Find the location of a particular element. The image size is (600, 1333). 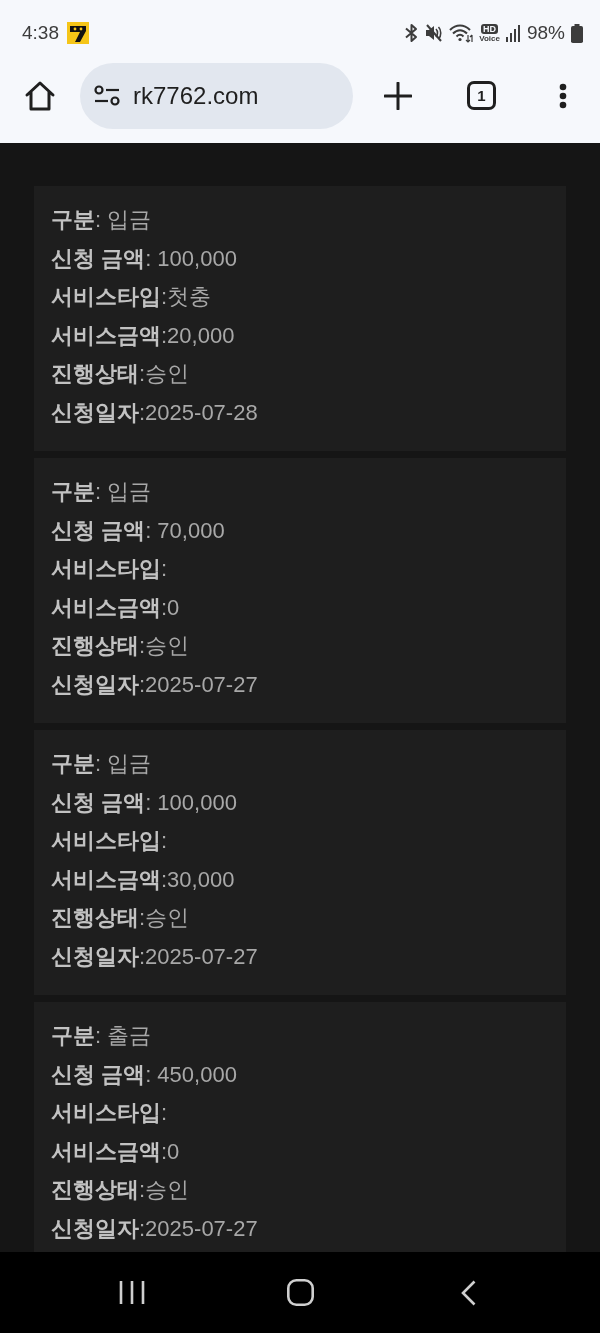

home-nav-button is located at coordinates (300, 1292).